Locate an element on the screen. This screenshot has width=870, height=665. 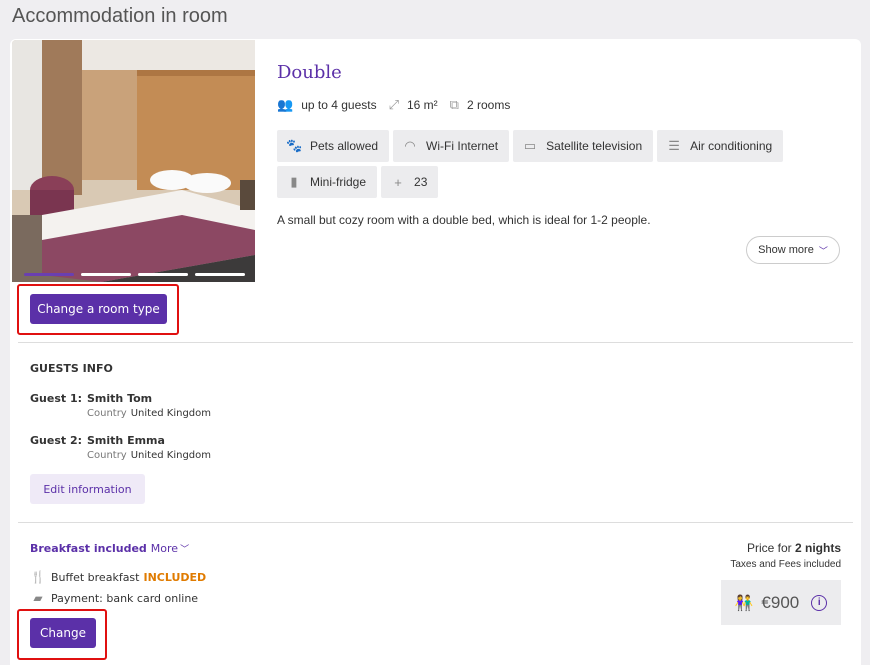
amenity-label: Satellite television is located at coordinates (594, 146).